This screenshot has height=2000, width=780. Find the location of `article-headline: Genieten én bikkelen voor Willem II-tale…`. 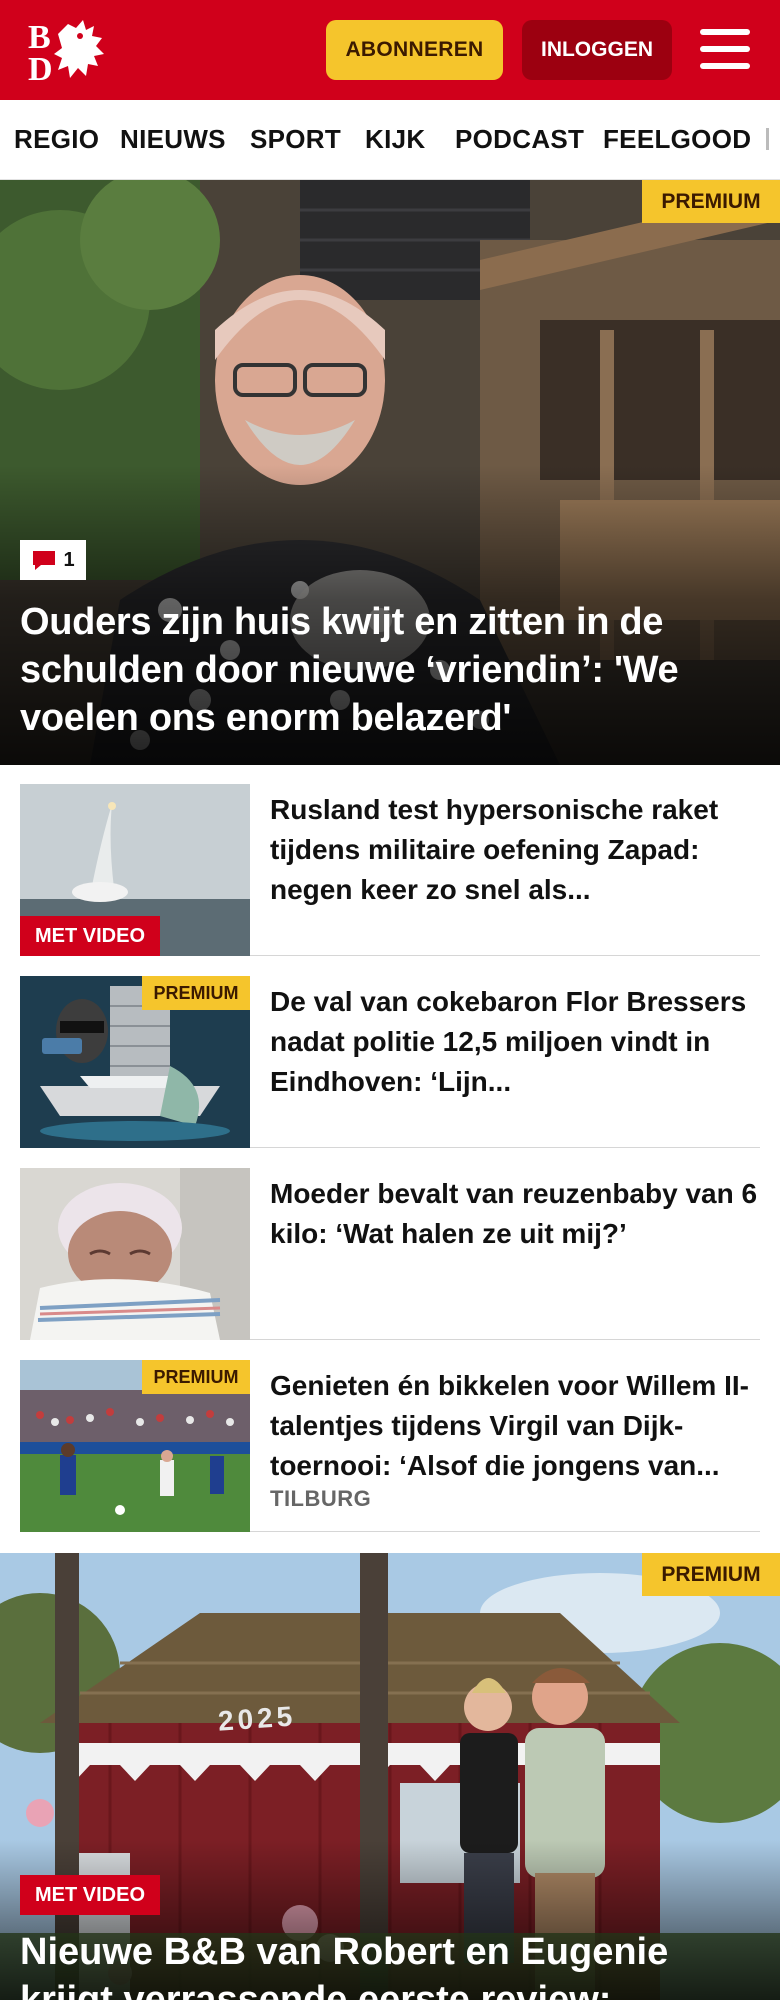

article-headline: Genieten én bikkelen voor Willem II-tale… is located at coordinates (515, 1426).